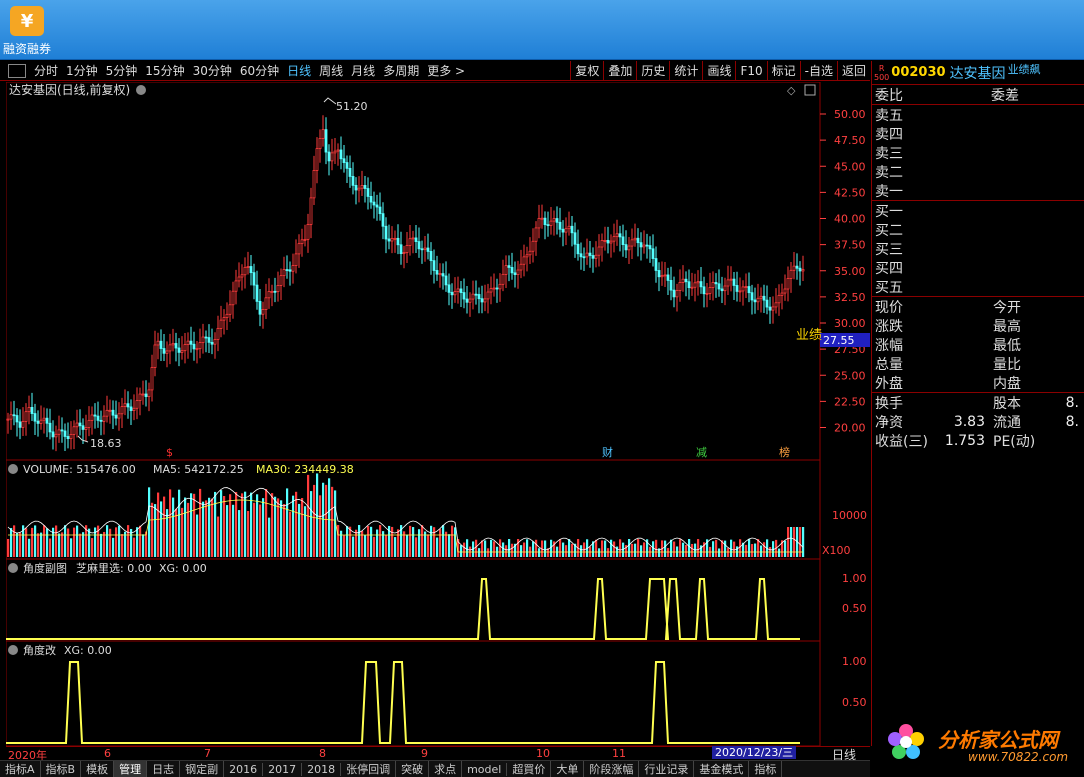 Image resolution: width=1084 pixels, height=777 pixels. I want to click on toolbar-action-button: 复权, so click(587, 71).